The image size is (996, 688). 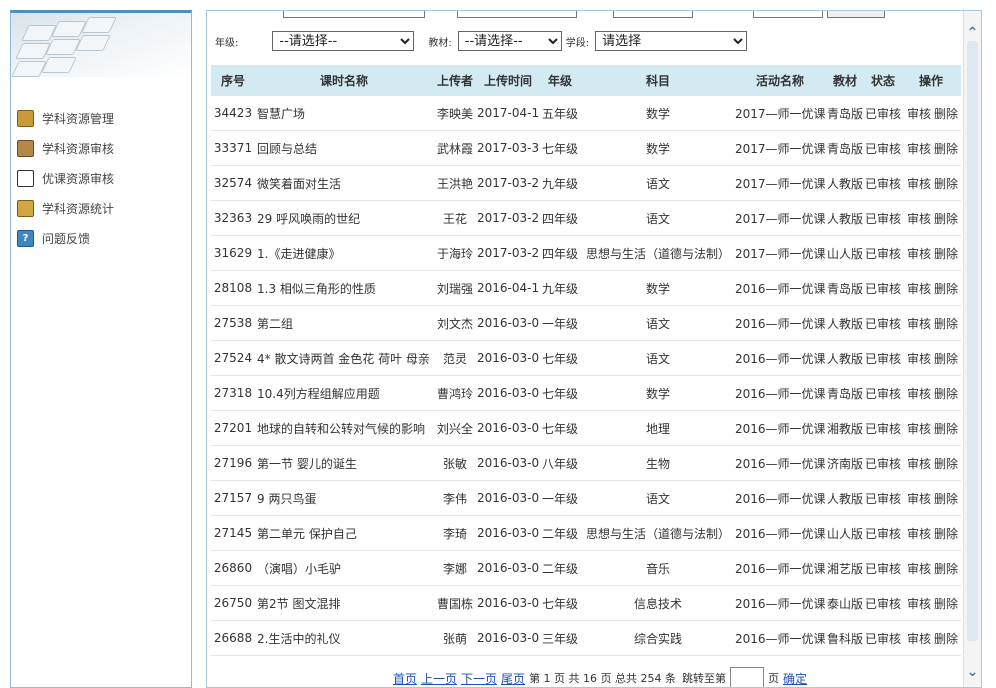 What do you see at coordinates (233, 183) in the screenshot?
I see `cell-id: 32574` at bounding box center [233, 183].